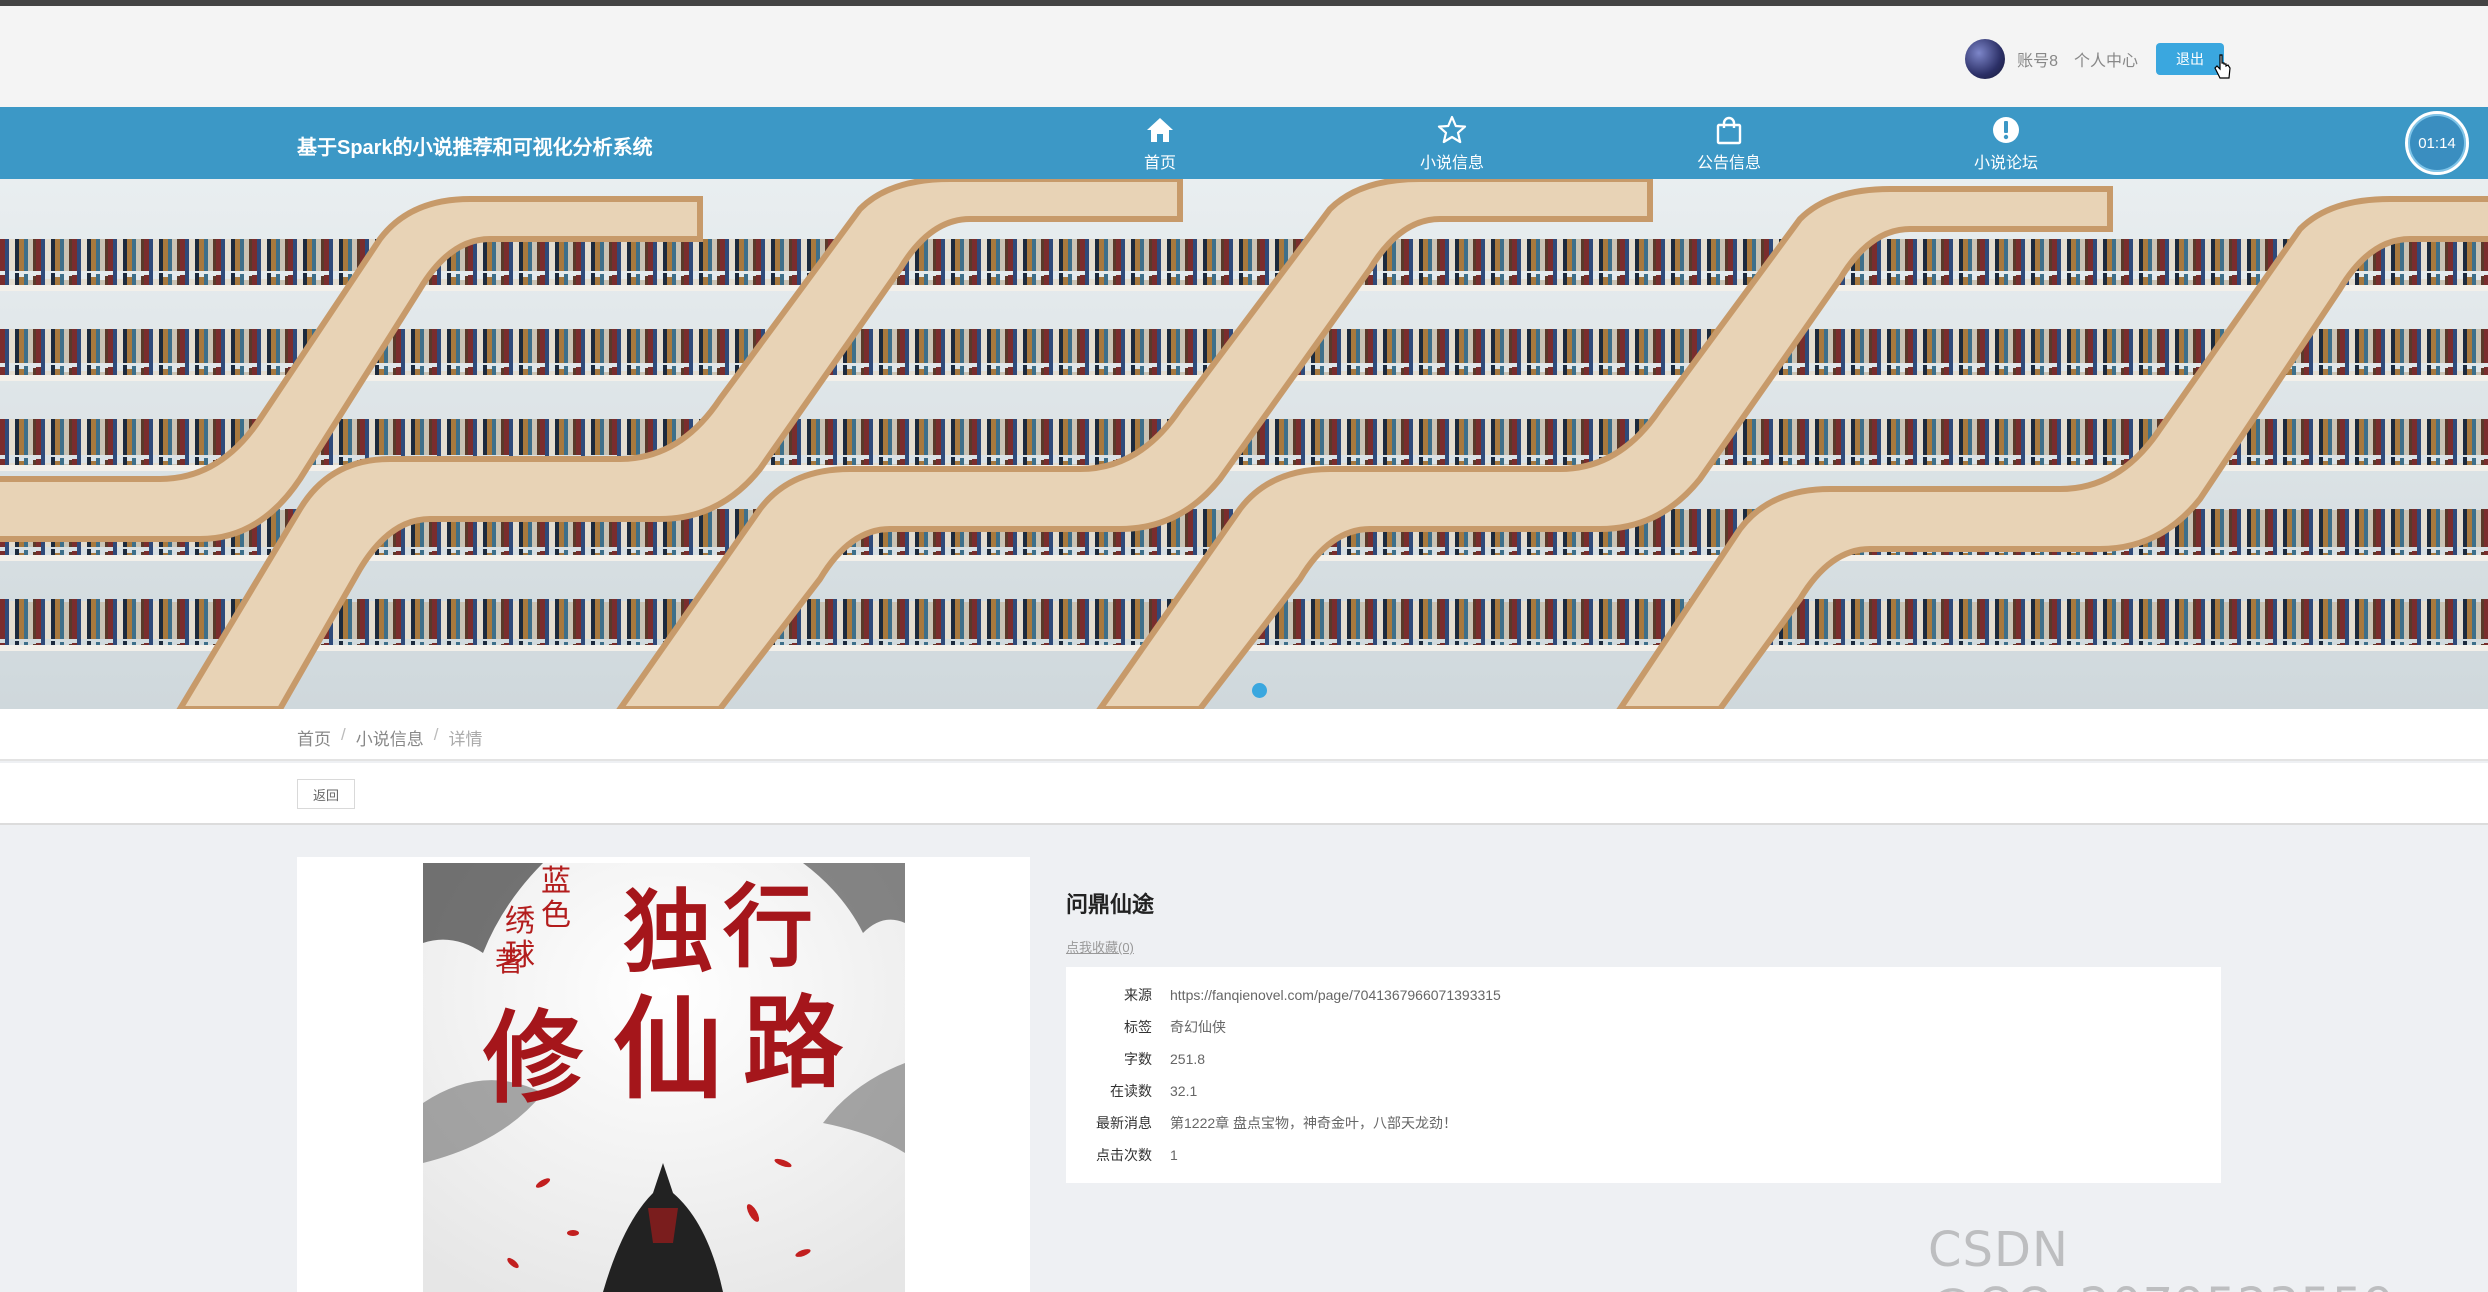  I want to click on info-key: 最新消息, so click(1124, 1123).